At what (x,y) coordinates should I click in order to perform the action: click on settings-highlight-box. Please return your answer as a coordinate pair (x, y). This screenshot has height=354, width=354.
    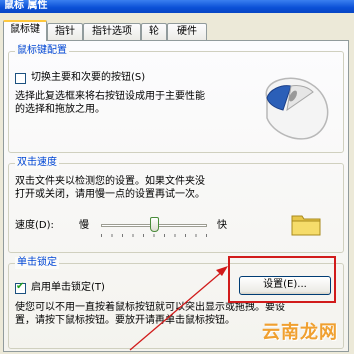
    Looking at the image, I should click on (282, 279).